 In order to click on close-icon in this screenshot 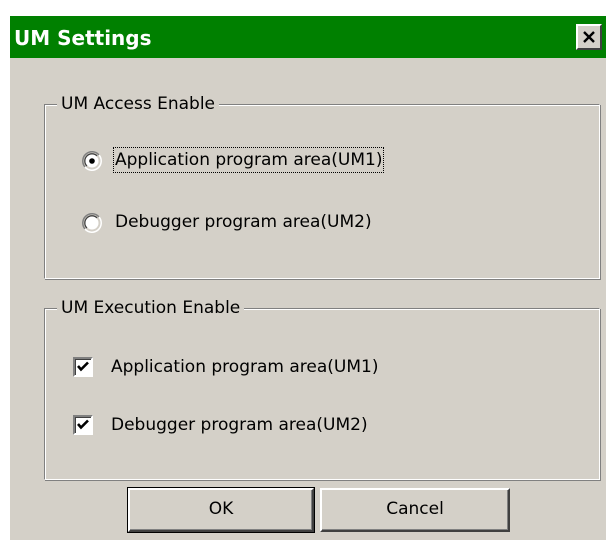, I will do `click(589, 37)`.